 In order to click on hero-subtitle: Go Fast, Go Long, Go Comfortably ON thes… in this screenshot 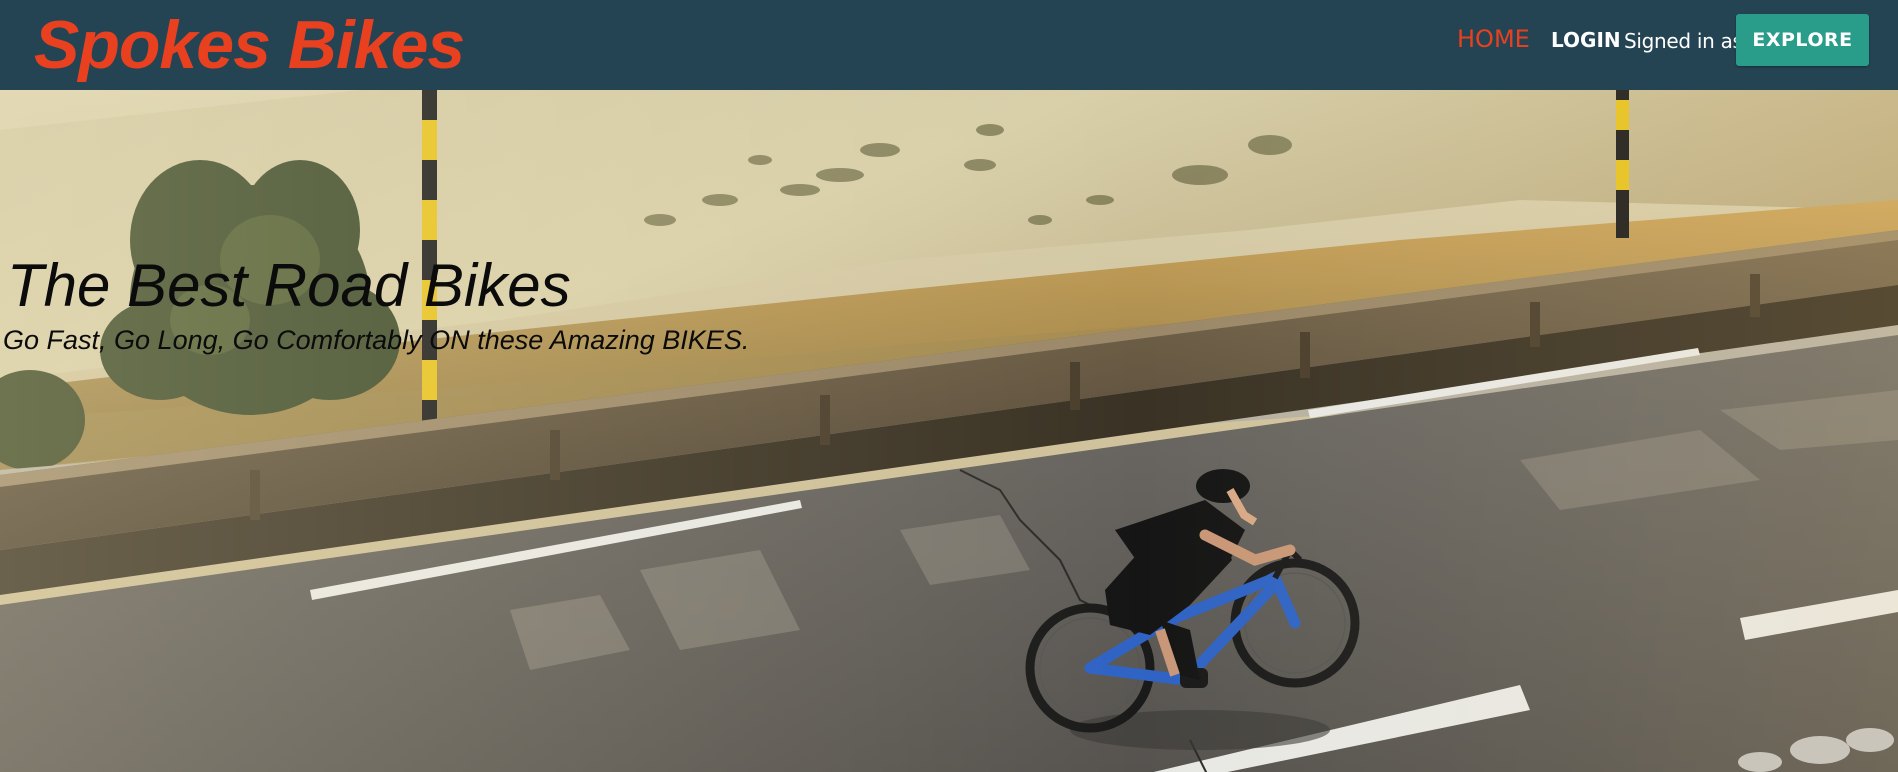, I will do `click(376, 340)`.